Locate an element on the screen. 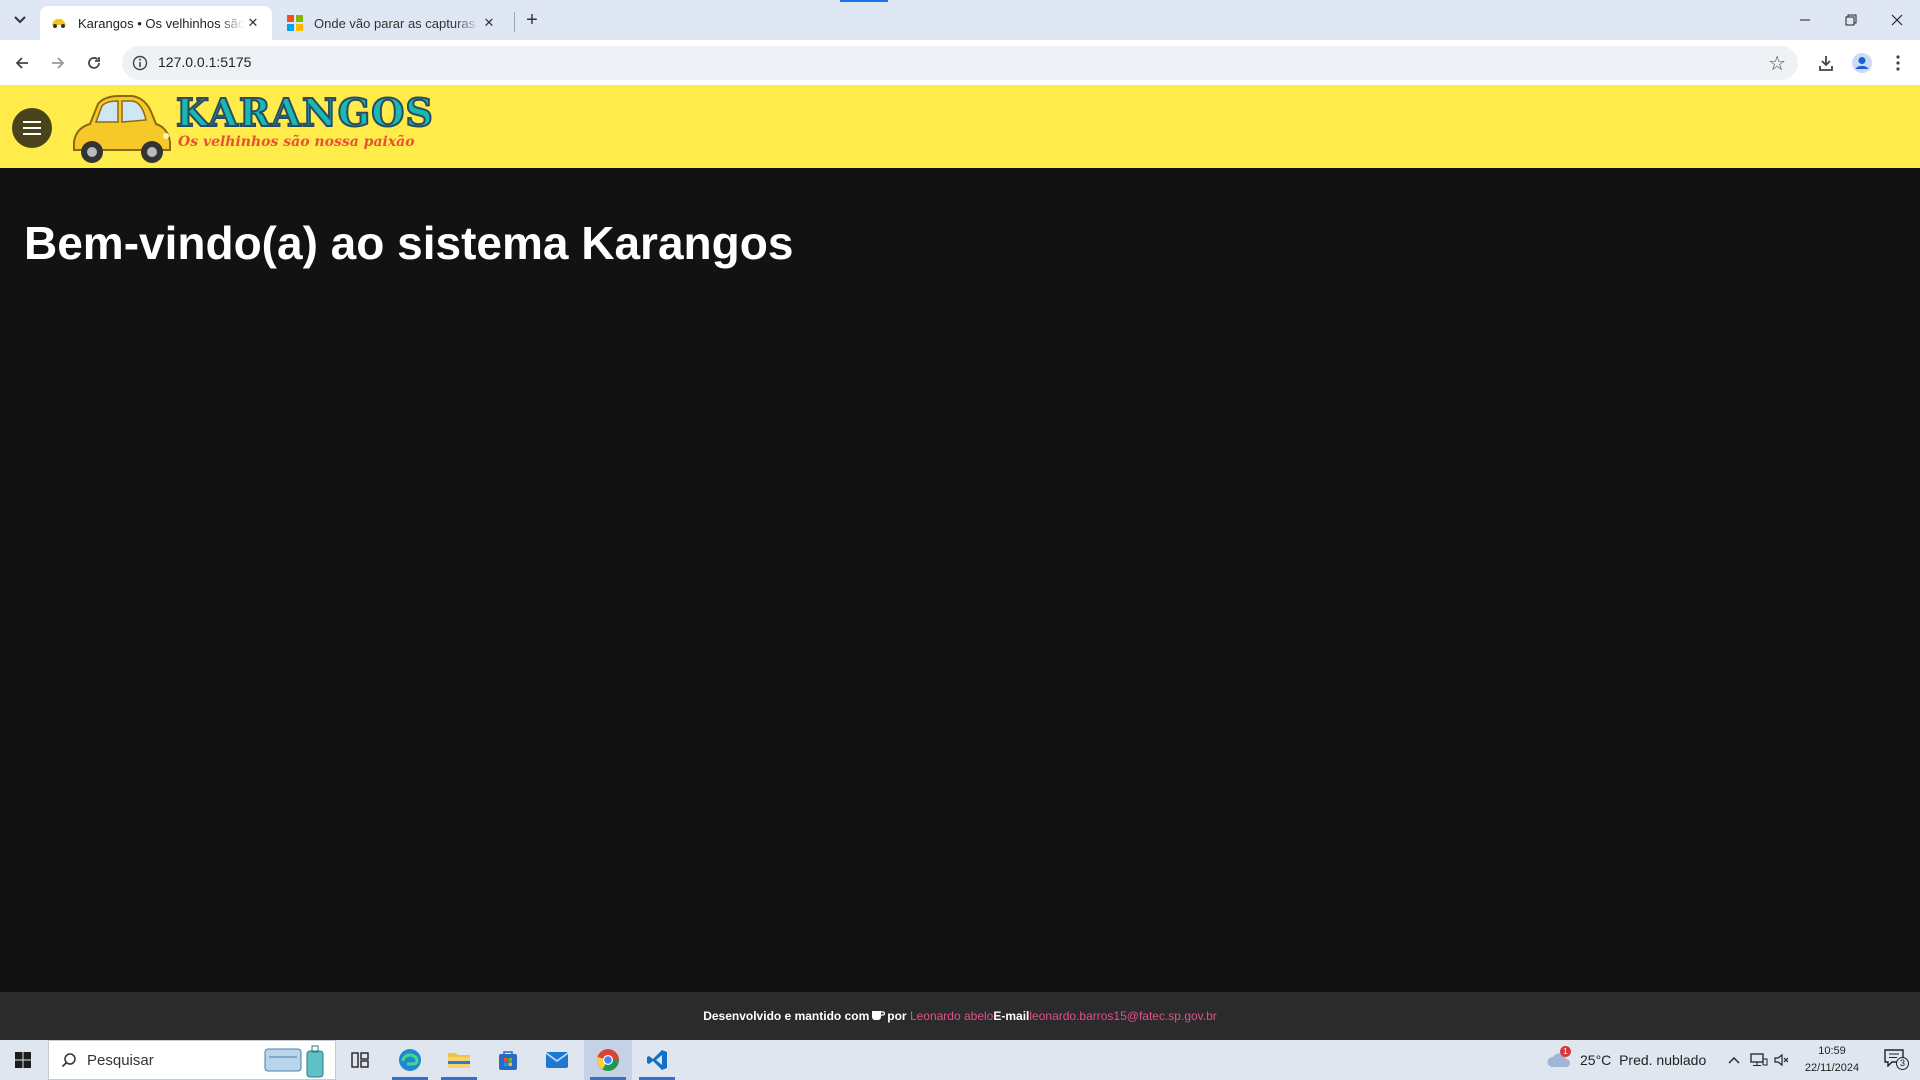 The image size is (1920, 1080). tab-separator is located at coordinates (514, 22).